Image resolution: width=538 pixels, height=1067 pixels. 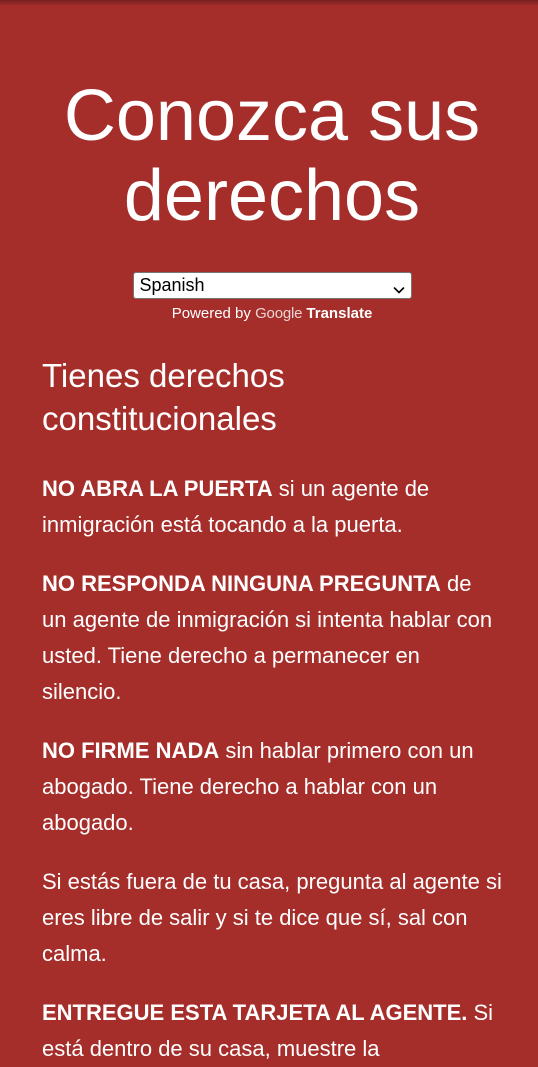 I want to click on powered-by-label: Powered by, so click(x=211, y=313).